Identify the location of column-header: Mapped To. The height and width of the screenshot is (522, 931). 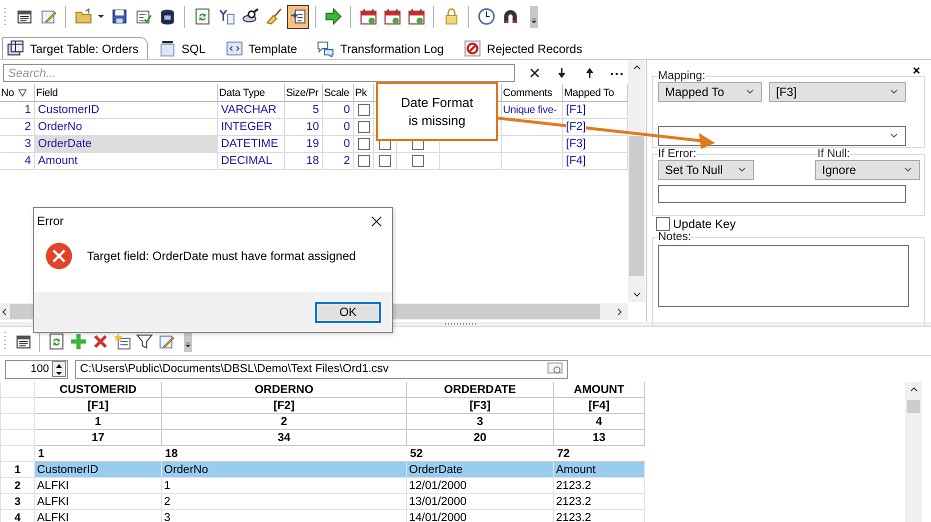
(589, 92).